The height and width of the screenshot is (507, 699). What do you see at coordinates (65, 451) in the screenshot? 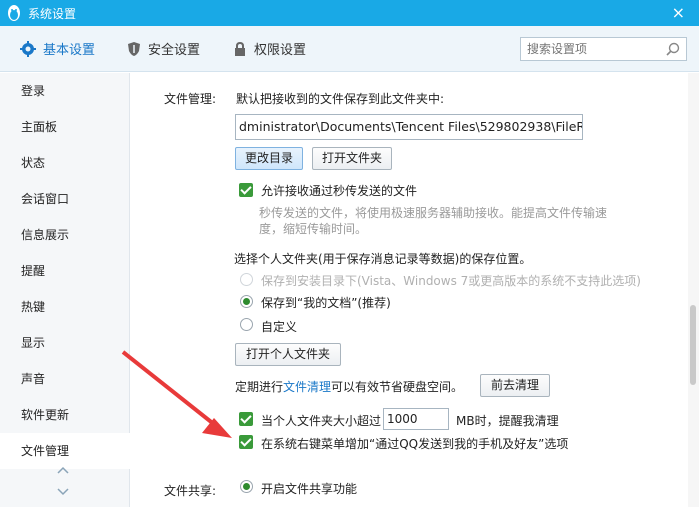
I see `sidebar-item-file-management: 文件管理` at bounding box center [65, 451].